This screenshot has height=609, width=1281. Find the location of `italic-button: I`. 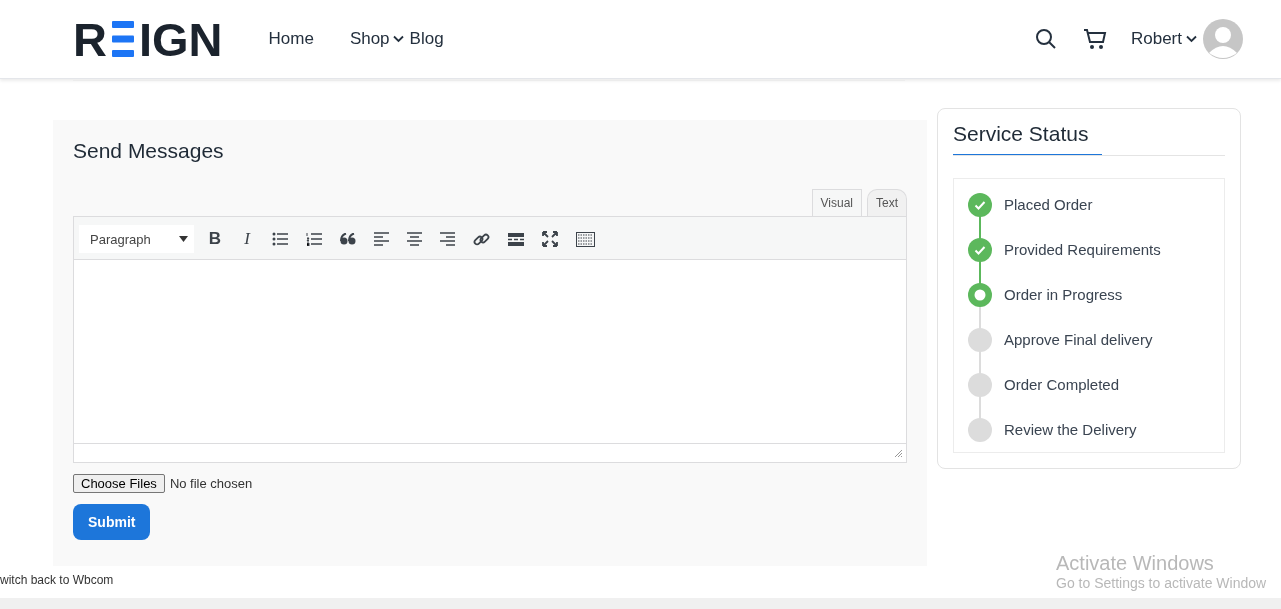

italic-button: I is located at coordinates (247, 239).